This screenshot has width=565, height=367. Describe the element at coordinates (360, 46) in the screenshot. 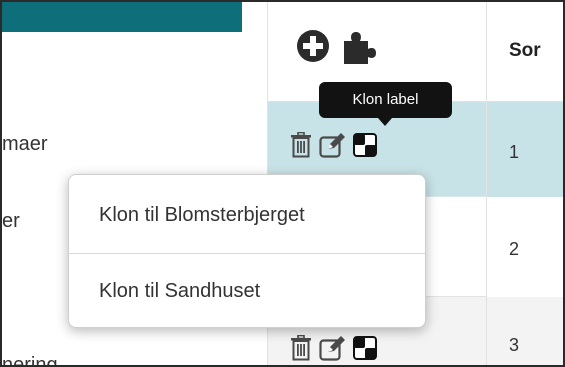

I see `puzzle-icon` at that location.